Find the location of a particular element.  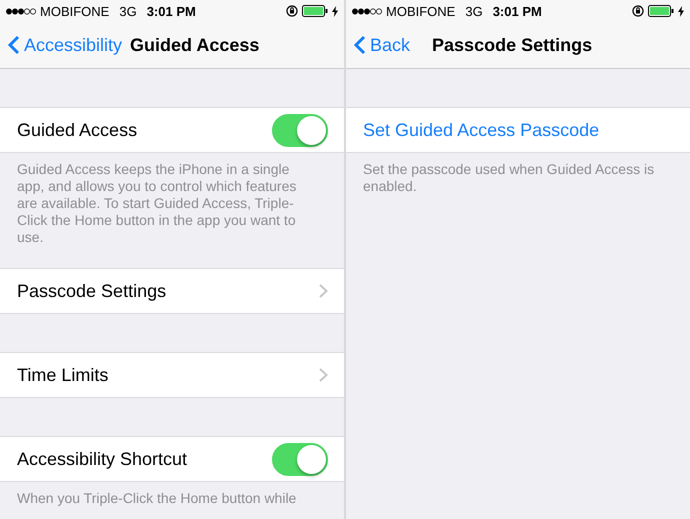

row-label: Guided Access is located at coordinates (77, 130).